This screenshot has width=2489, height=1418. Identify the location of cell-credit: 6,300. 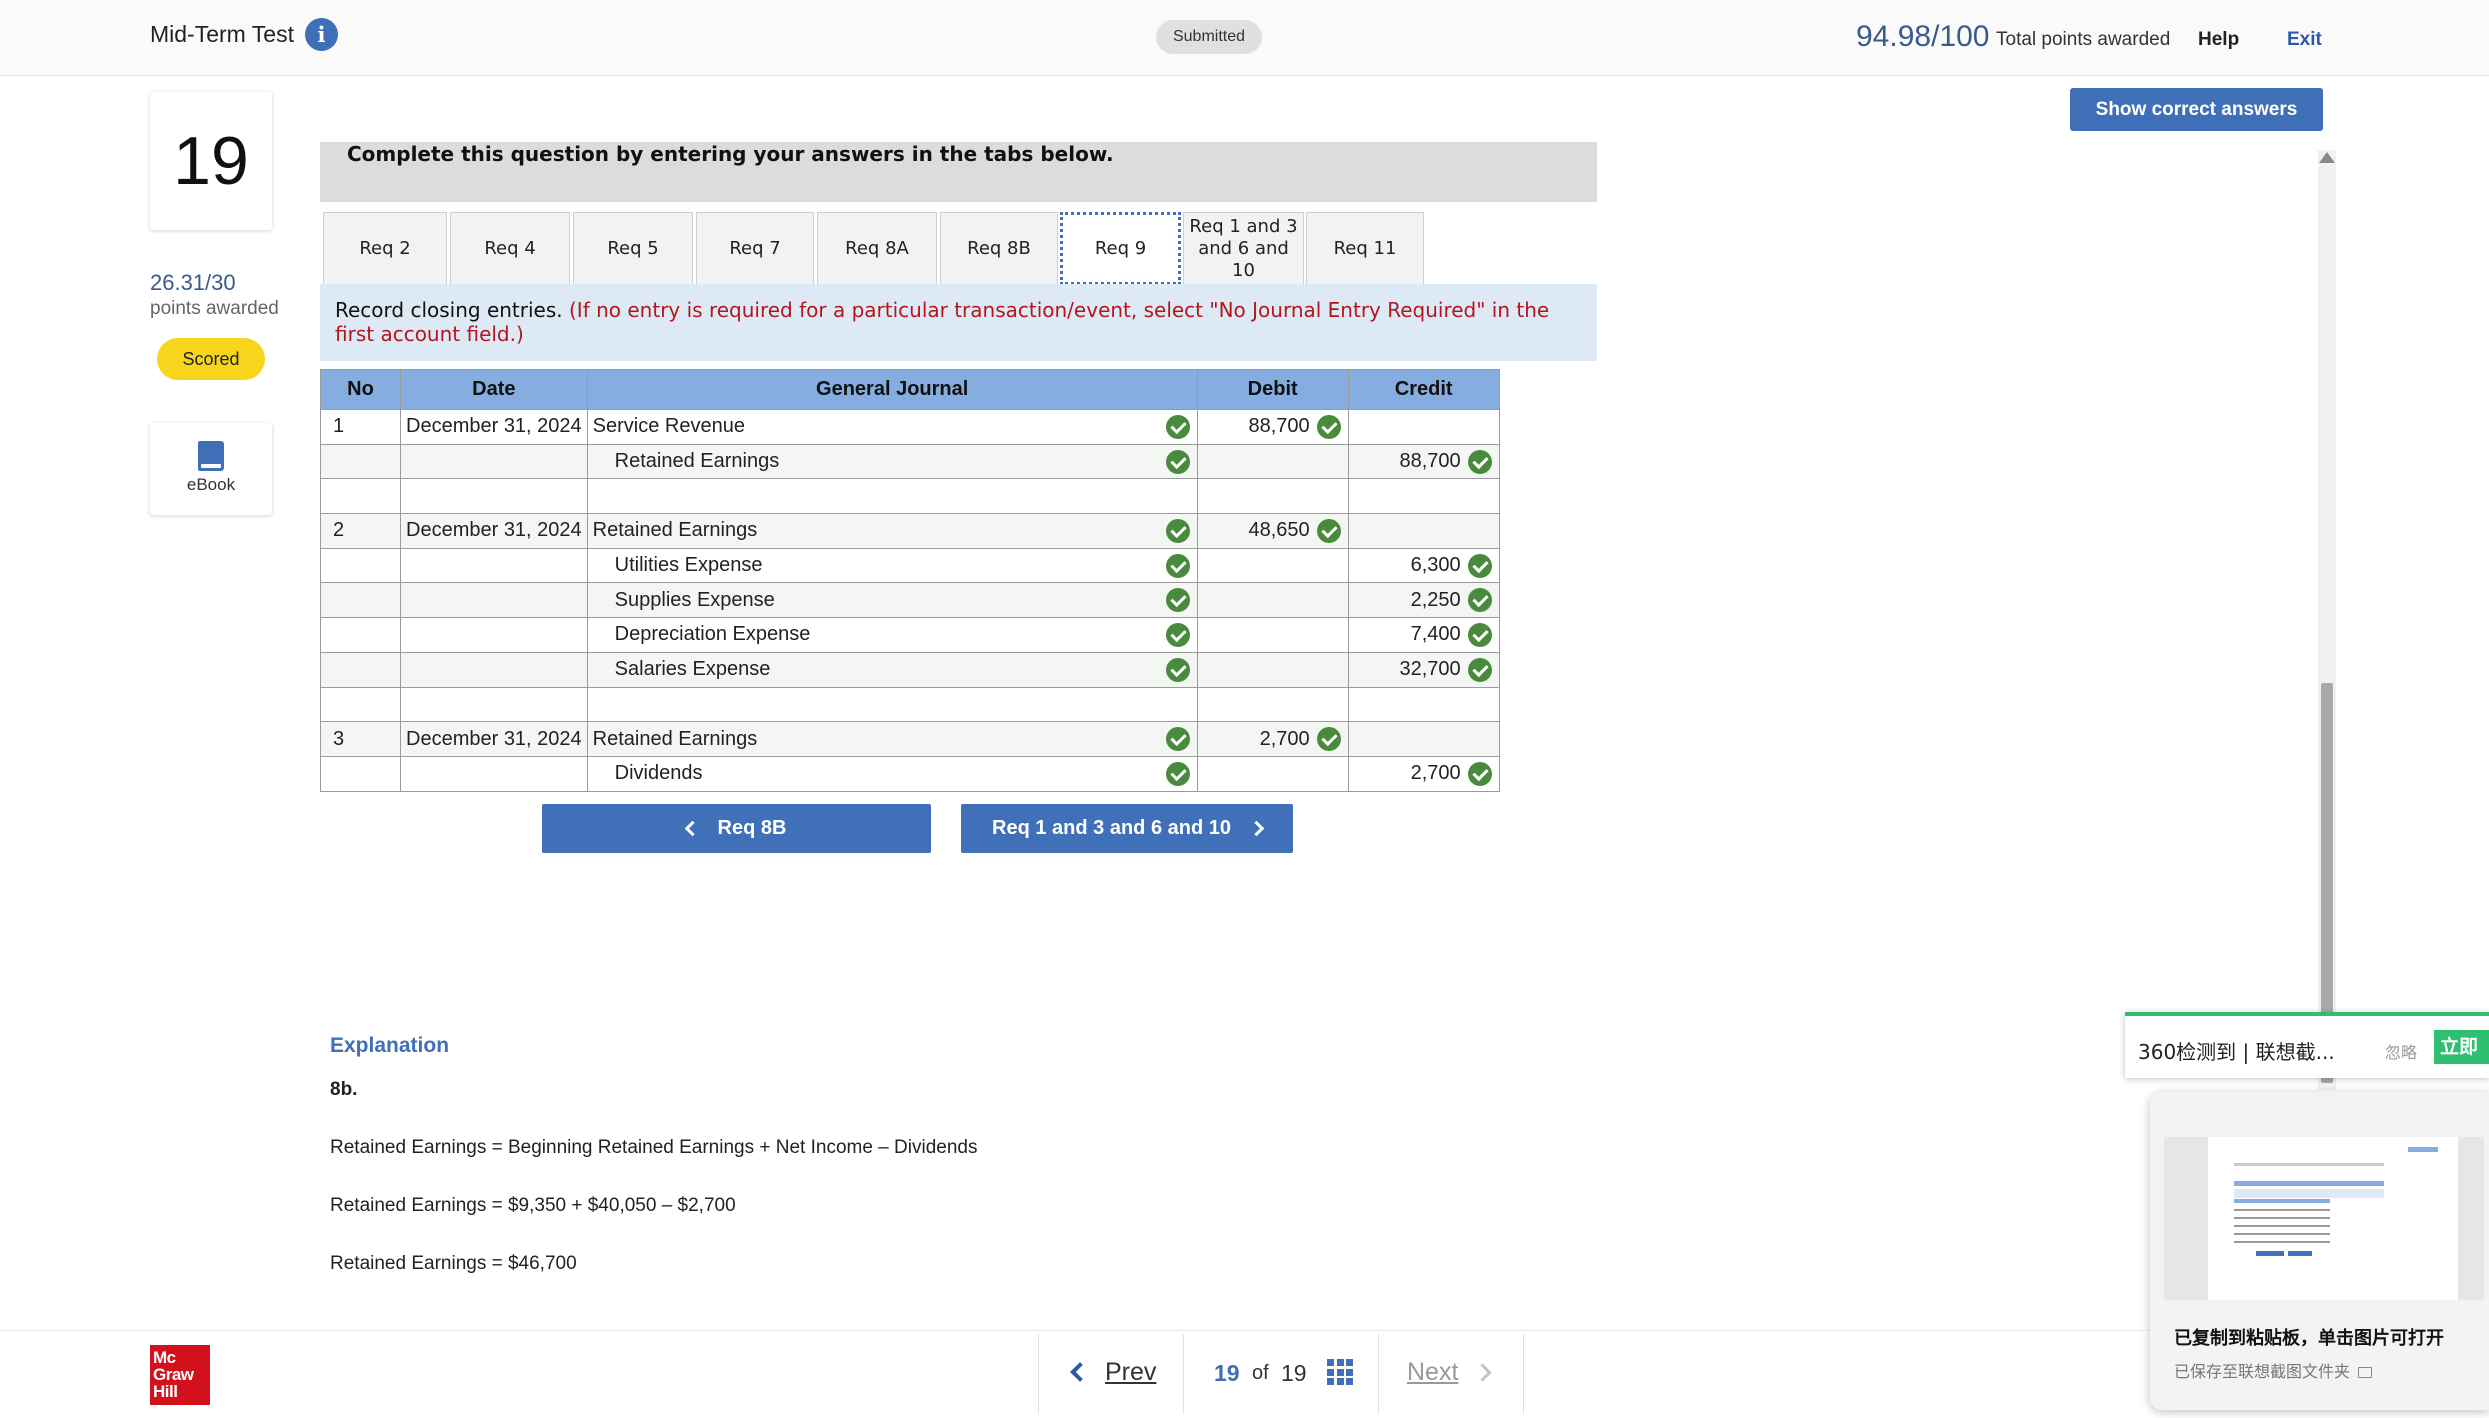
(1423, 565).